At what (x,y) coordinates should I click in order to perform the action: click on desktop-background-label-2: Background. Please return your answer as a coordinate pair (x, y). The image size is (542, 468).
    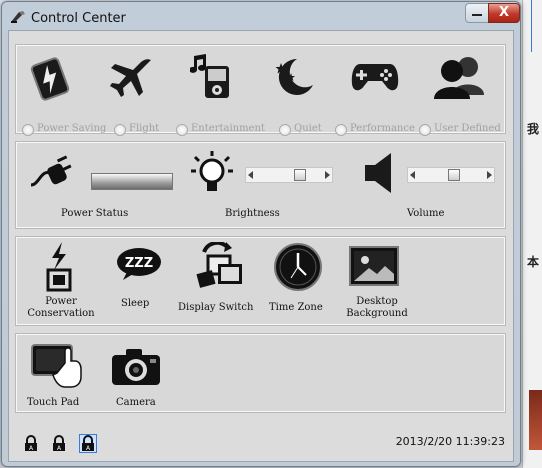
    Looking at the image, I should click on (377, 313).